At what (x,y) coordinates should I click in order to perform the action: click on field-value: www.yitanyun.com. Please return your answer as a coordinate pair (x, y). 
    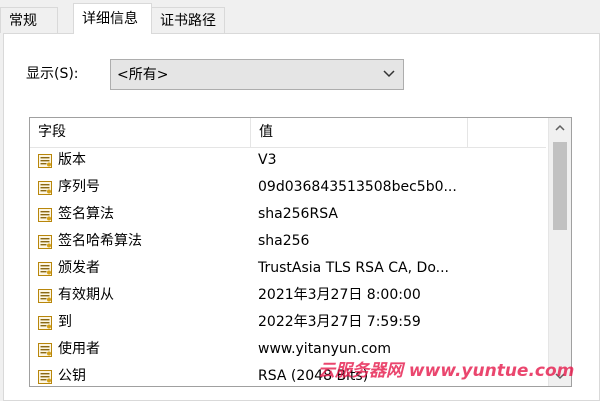
    Looking at the image, I should click on (325, 349).